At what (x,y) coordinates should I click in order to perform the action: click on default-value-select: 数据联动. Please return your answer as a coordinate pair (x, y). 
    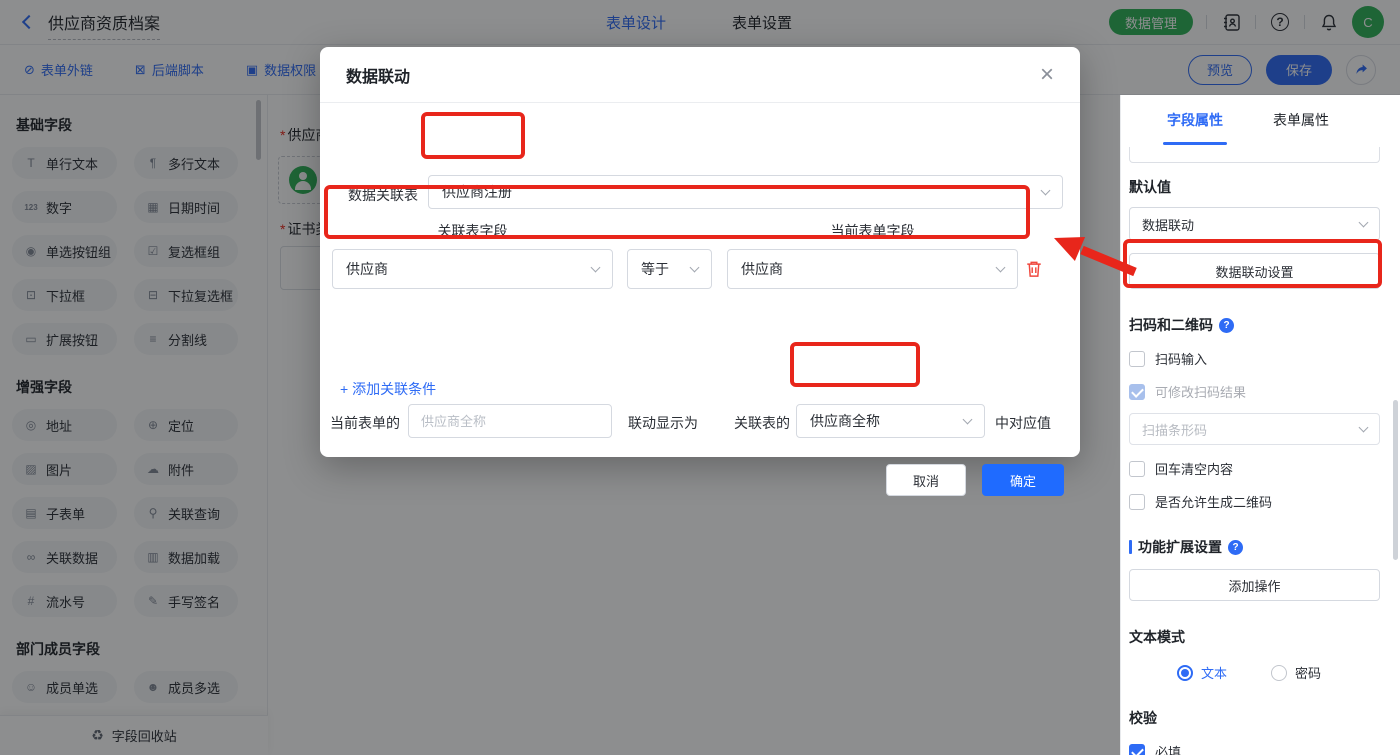
    Looking at the image, I should click on (1254, 224).